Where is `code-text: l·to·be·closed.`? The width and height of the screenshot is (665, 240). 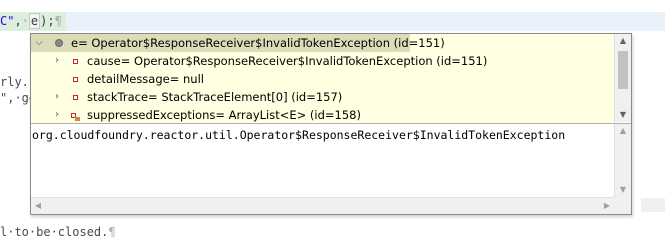
code-text: l·to·be·closed. is located at coordinates (54, 232).